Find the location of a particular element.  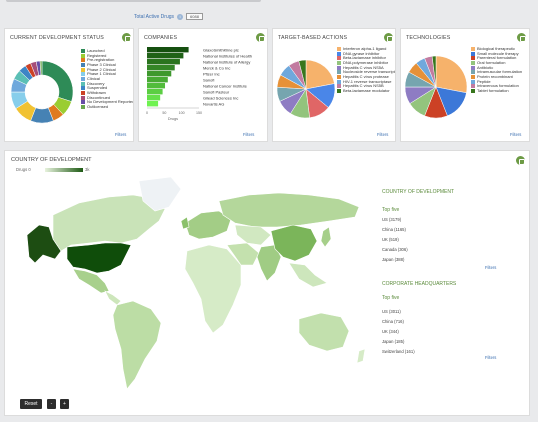

map-usa is located at coordinates (99, 258).